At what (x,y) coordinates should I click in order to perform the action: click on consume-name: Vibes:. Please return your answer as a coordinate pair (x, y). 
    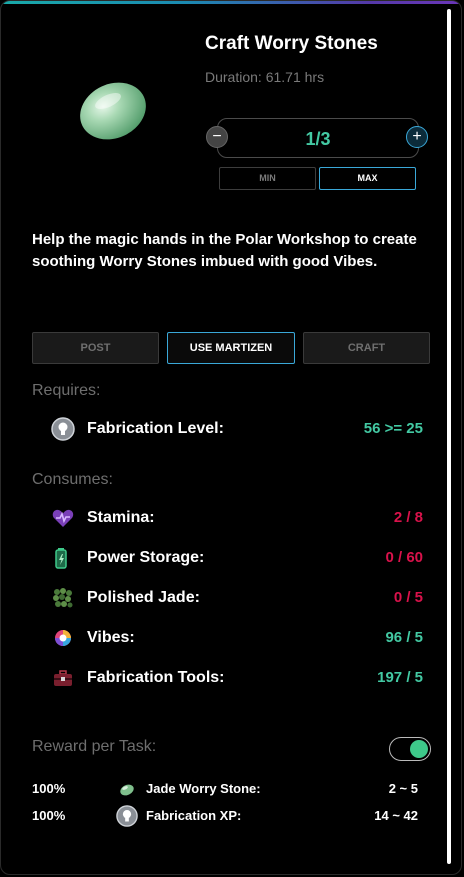
    Looking at the image, I should click on (111, 637).